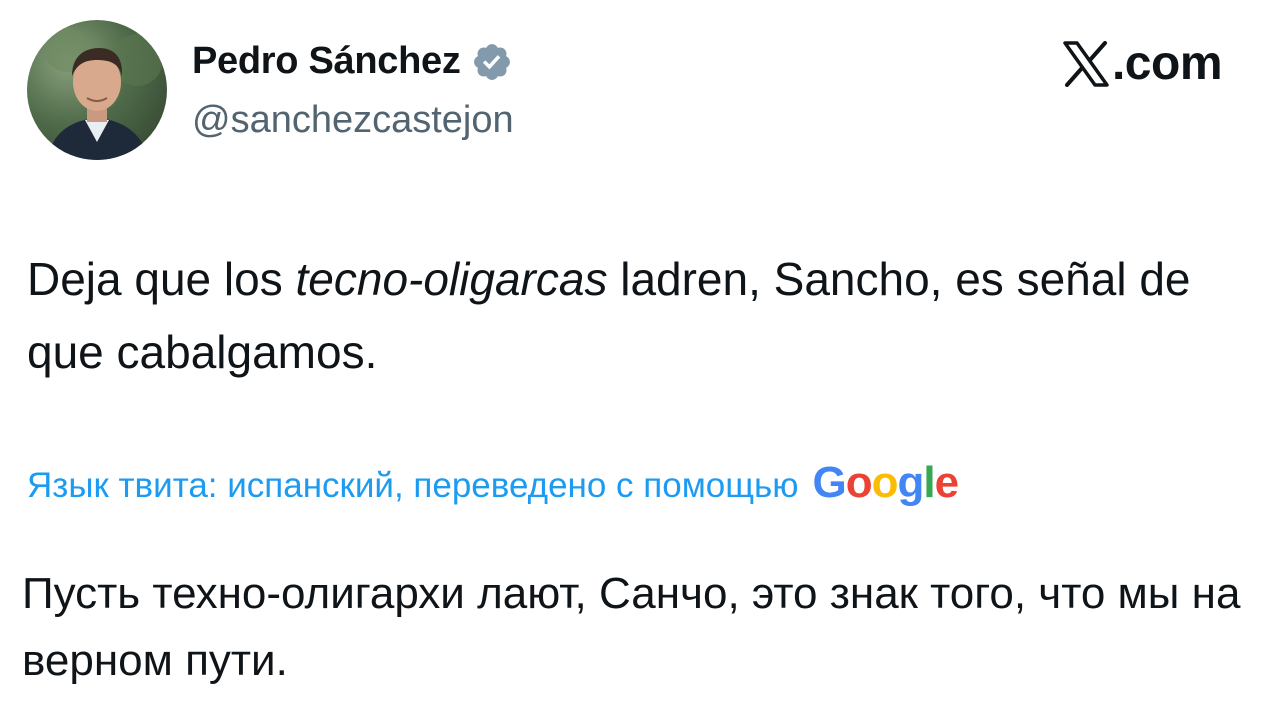  Describe the element at coordinates (1086, 63) in the screenshot. I see `x-logo-icon` at that location.